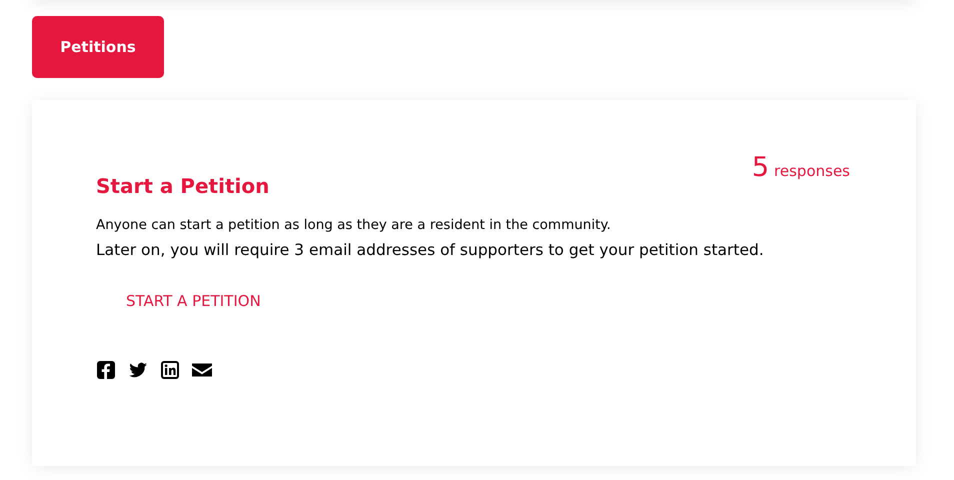 This screenshot has height=480, width=954. Describe the element at coordinates (183, 186) in the screenshot. I see `card-title: Start a Petition` at that location.